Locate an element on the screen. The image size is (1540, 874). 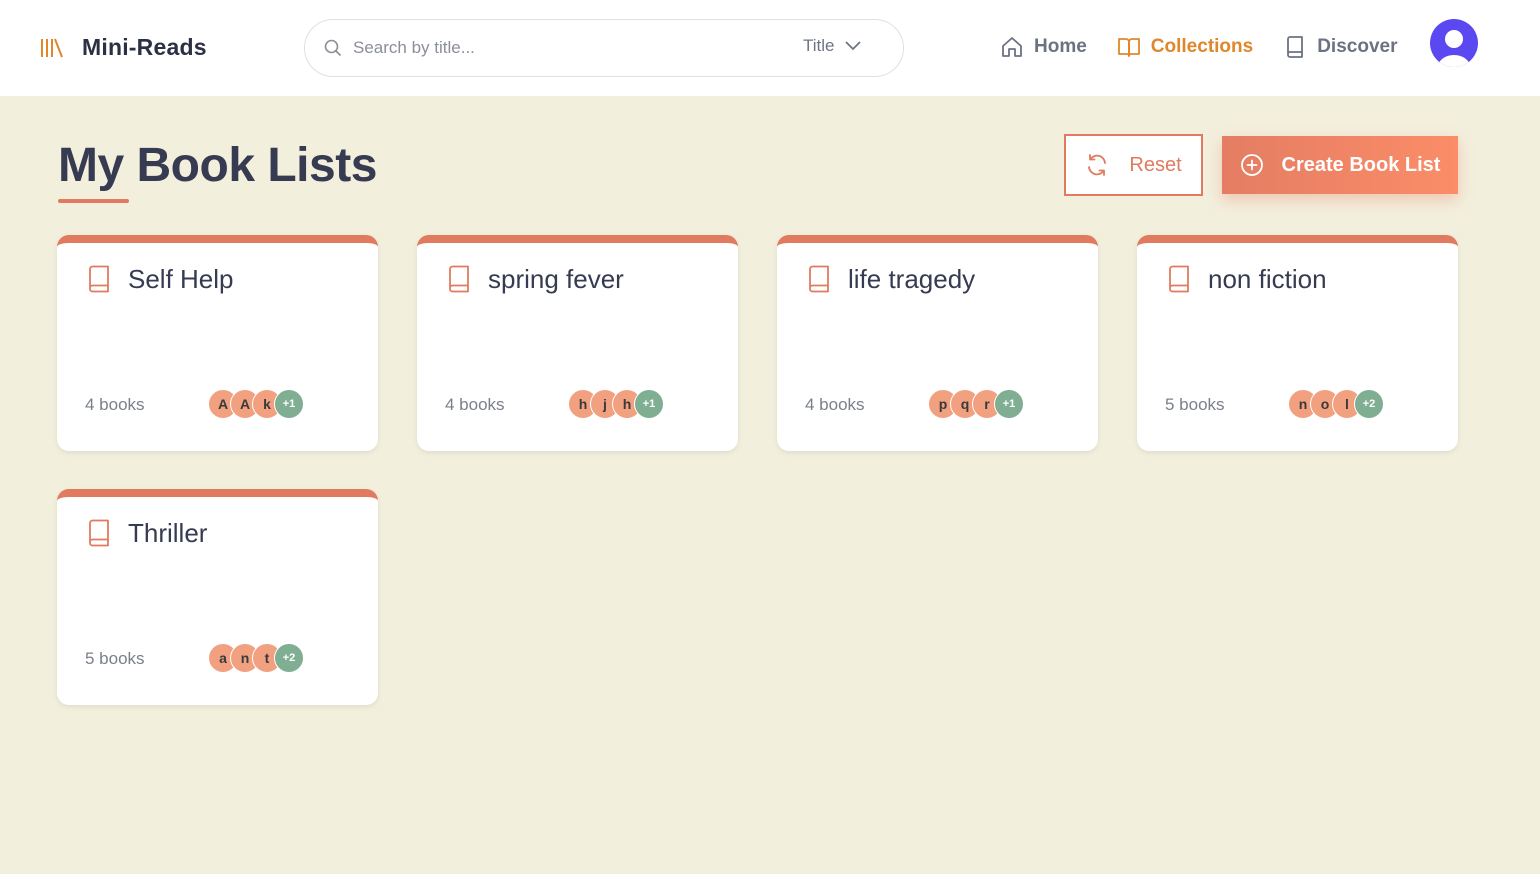
main-nav: Home Collections Discover is located at coordinates (1213, 47).